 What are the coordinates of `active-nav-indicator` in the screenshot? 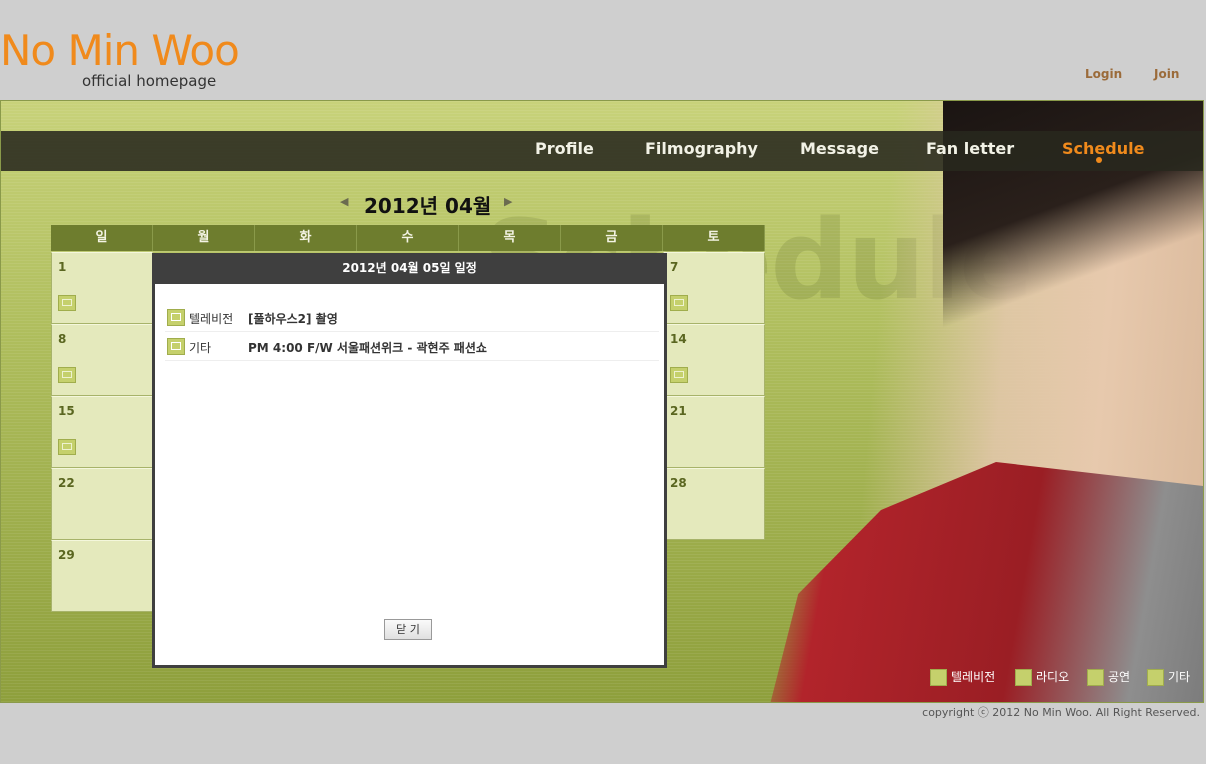 It's located at (1099, 160).